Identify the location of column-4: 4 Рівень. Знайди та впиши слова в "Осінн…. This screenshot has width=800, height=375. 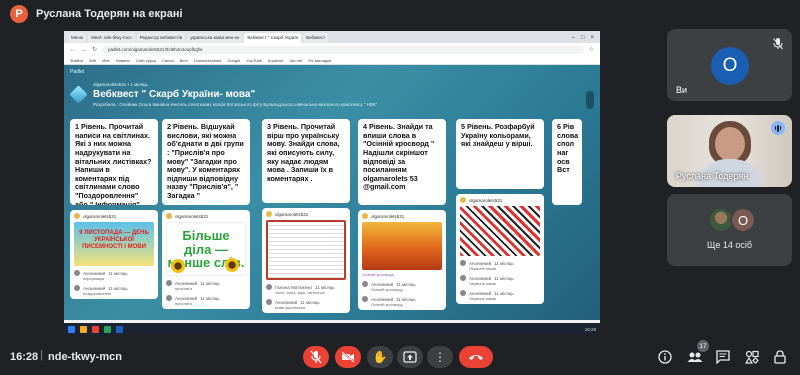
(402, 214).